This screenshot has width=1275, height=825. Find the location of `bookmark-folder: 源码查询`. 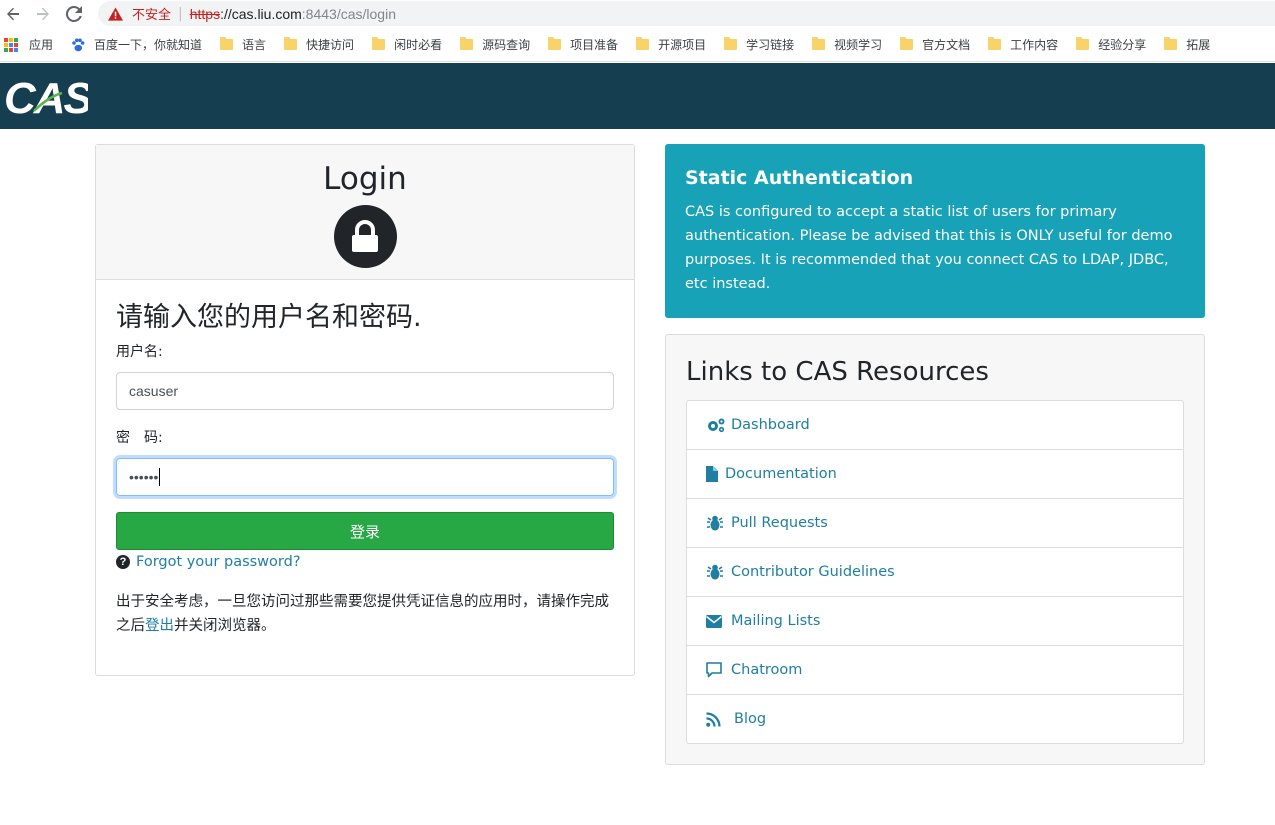

bookmark-folder: 源码查询 is located at coordinates (495, 44).